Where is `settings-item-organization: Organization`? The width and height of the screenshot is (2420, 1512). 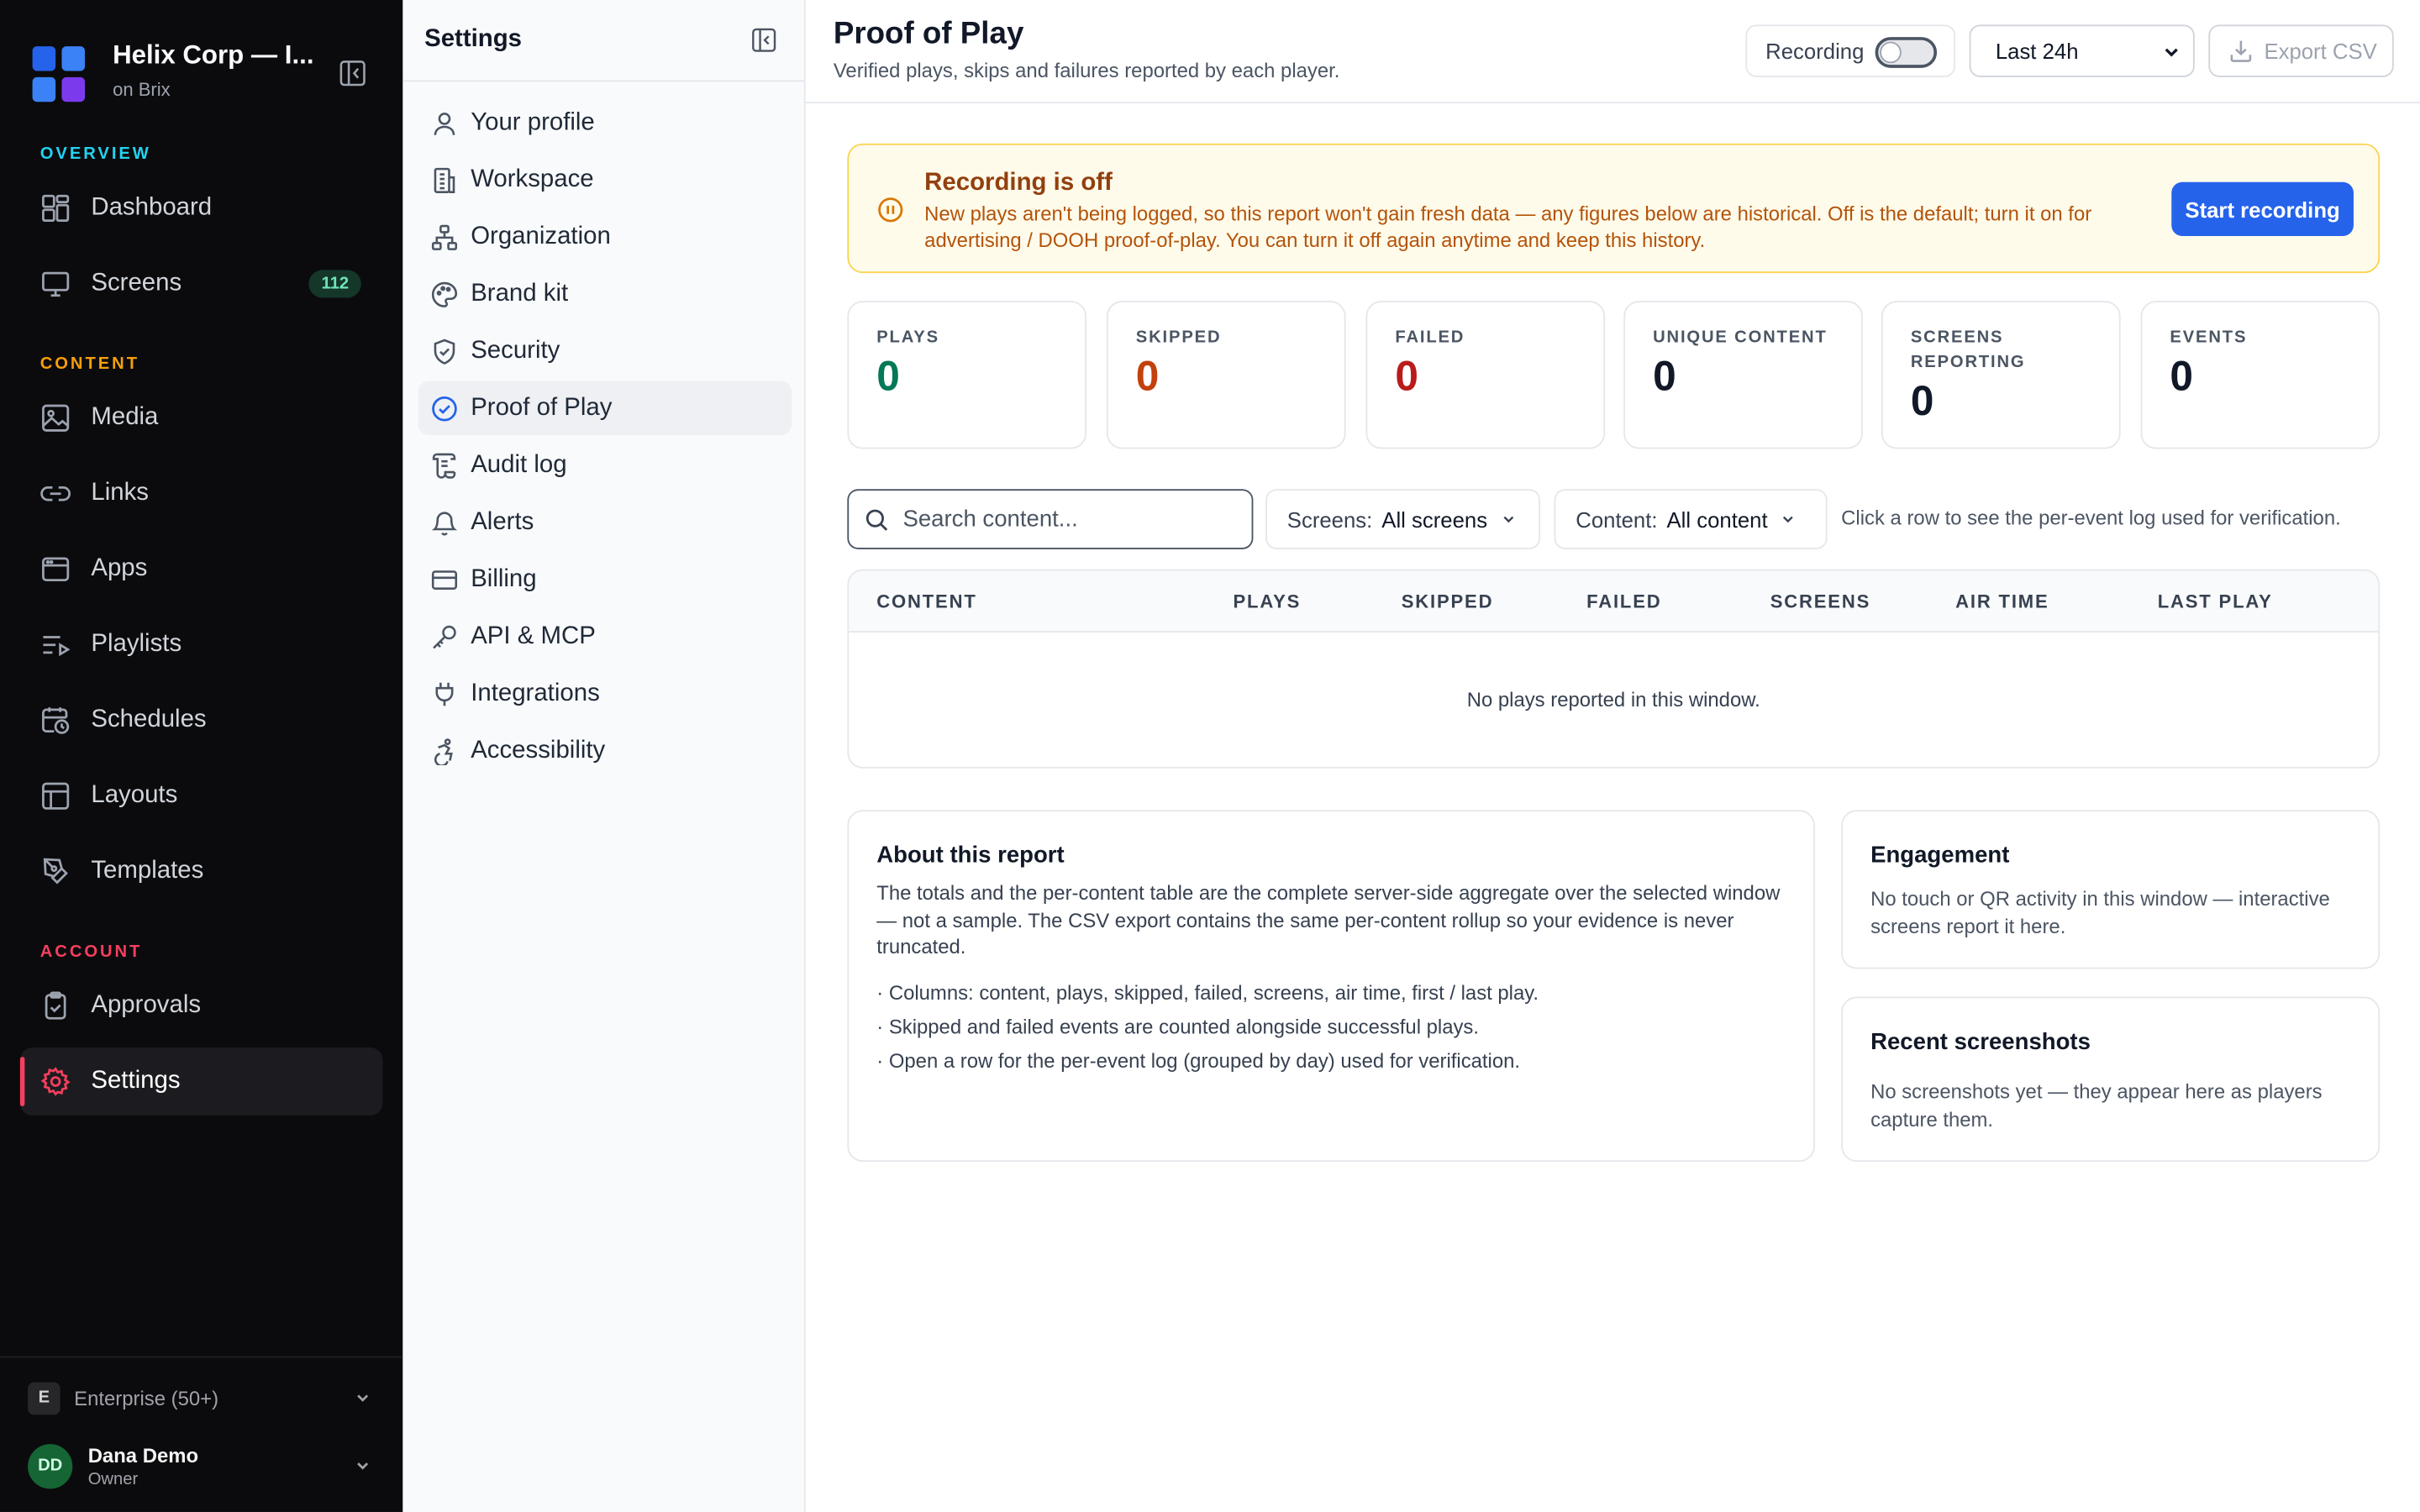
settings-item-organization: Organization is located at coordinates (605, 237).